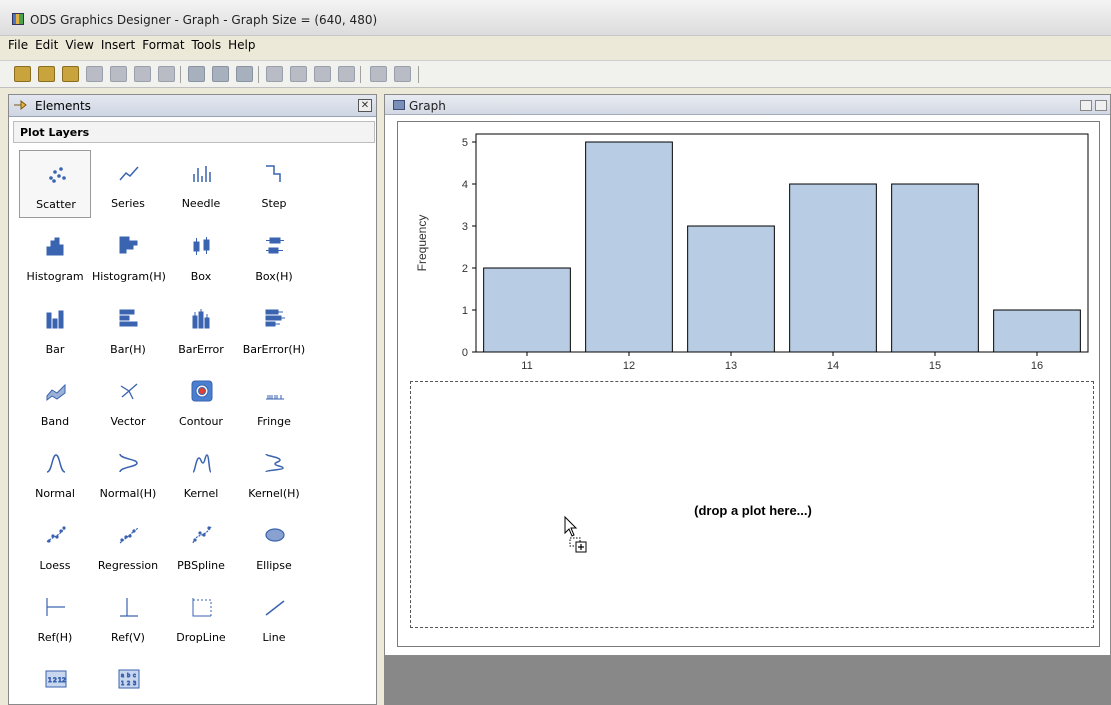 This screenshot has width=1111, height=705. Describe the element at coordinates (274, 463) in the screenshot. I see `kernel-h-icon` at that location.